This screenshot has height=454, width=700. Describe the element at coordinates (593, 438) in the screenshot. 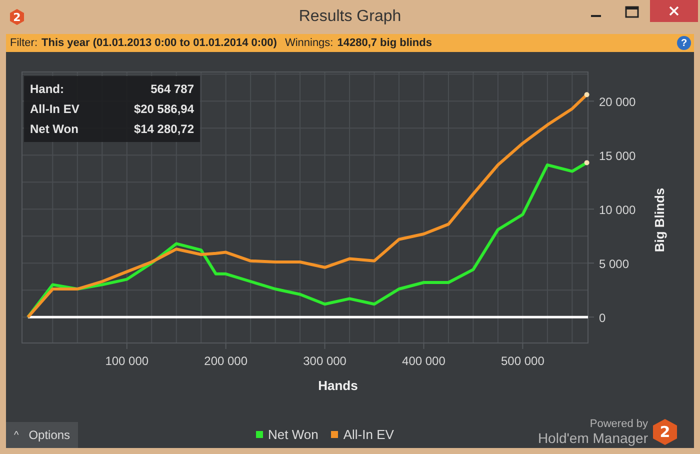

I see `product-name: Hold'em Manager` at that location.